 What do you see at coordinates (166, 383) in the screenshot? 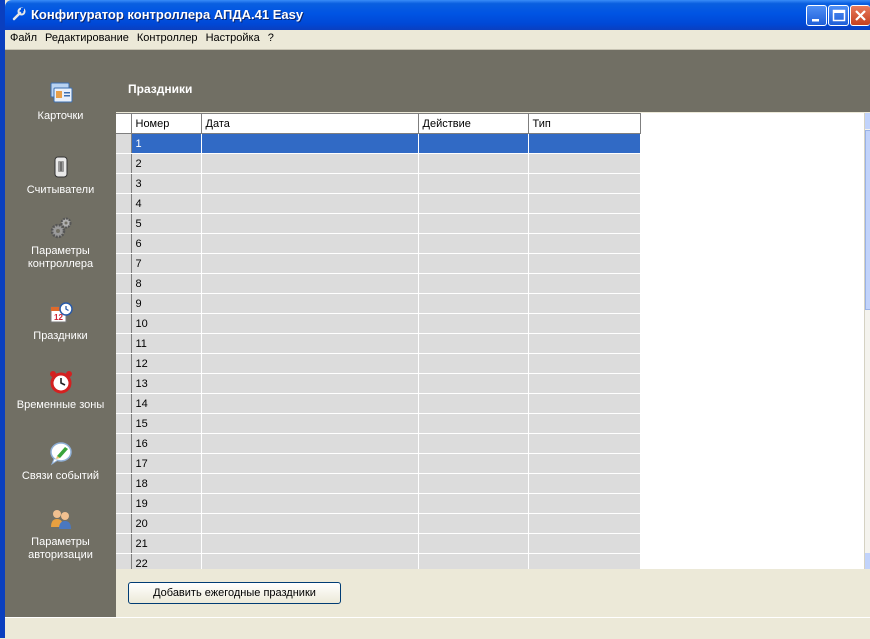
I see `cell-number: 13` at bounding box center [166, 383].